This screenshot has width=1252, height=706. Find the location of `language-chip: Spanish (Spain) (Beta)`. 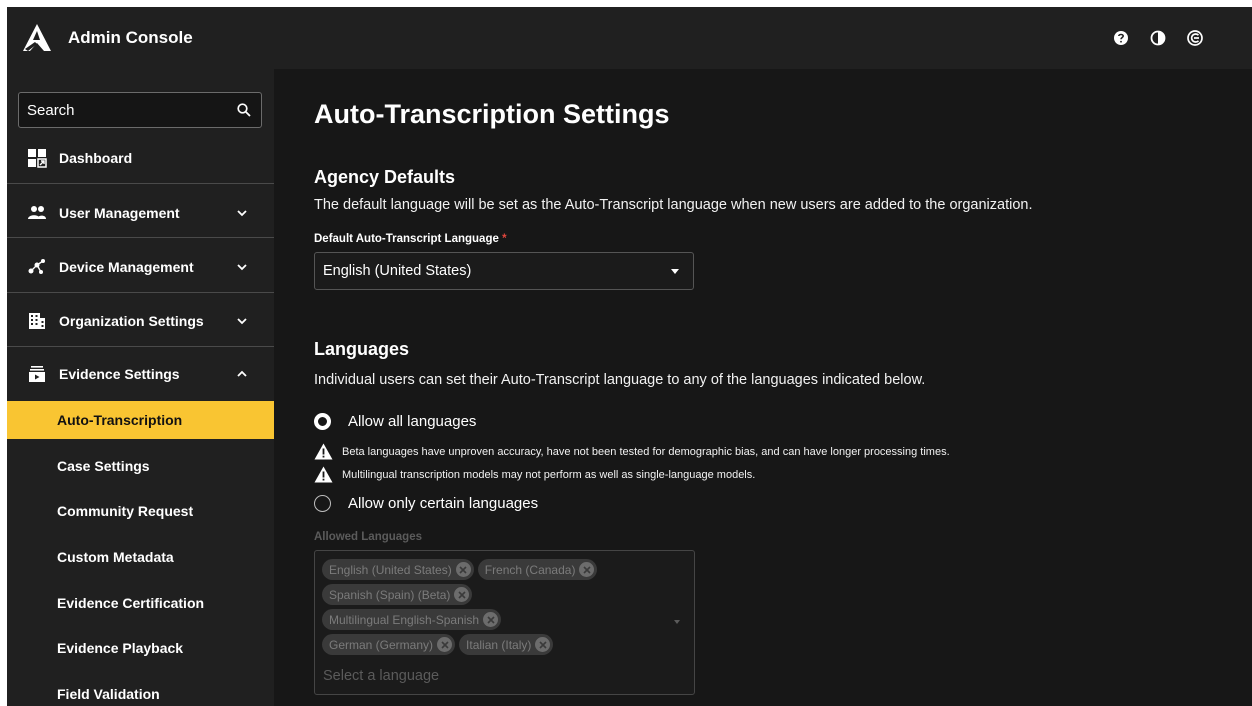

language-chip: Spanish (Spain) (Beta) is located at coordinates (397, 594).